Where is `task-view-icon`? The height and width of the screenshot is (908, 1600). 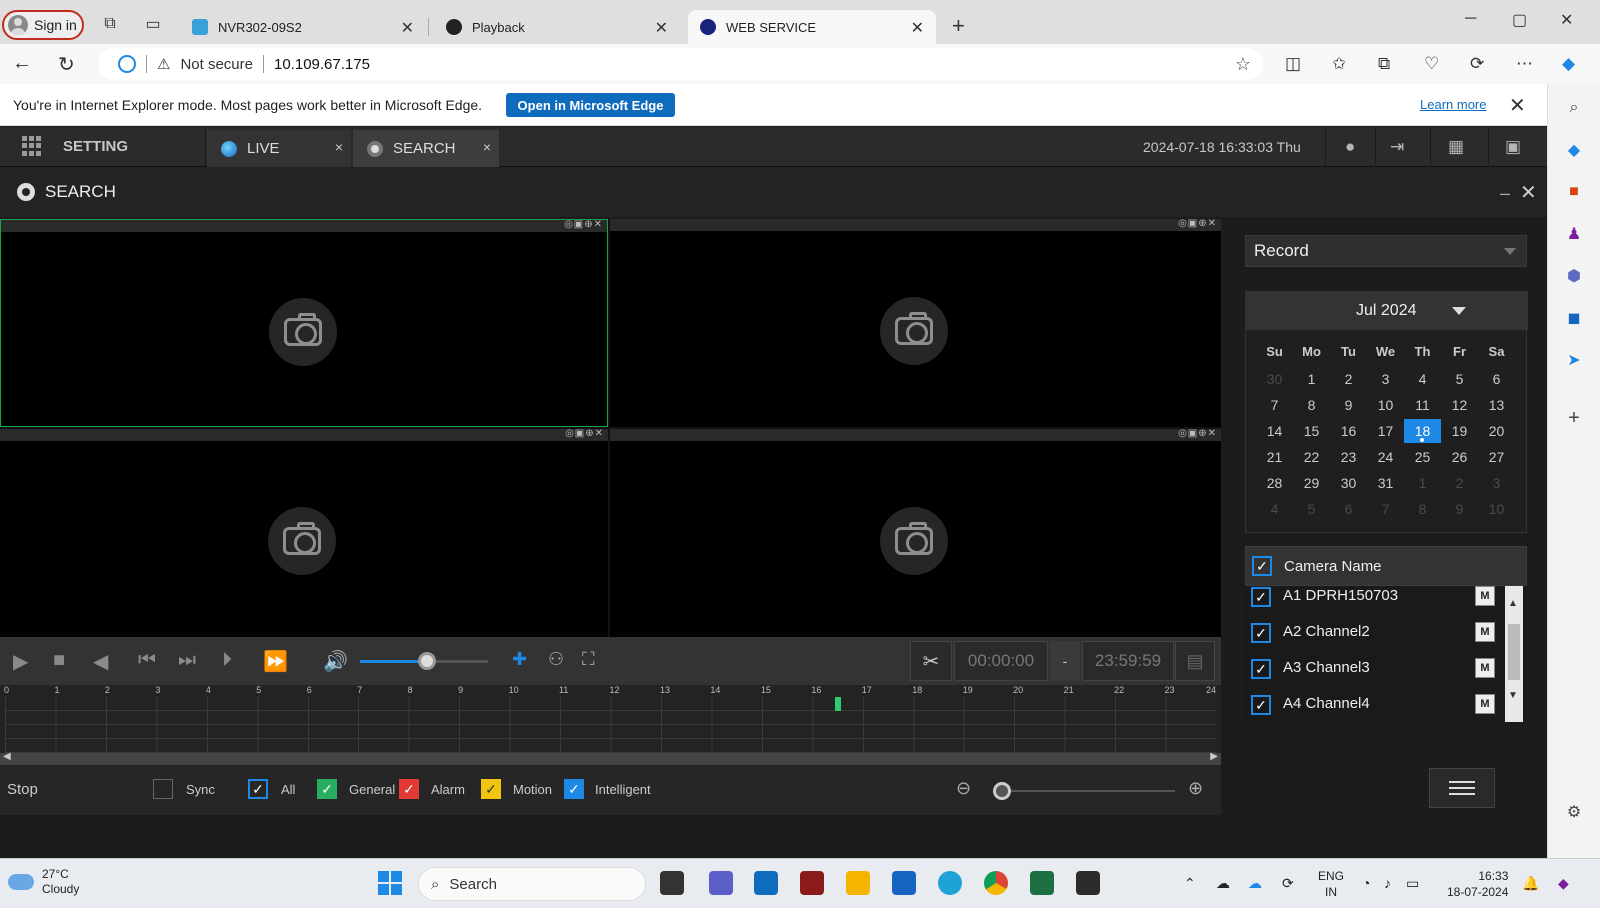 task-view-icon is located at coordinates (672, 883).